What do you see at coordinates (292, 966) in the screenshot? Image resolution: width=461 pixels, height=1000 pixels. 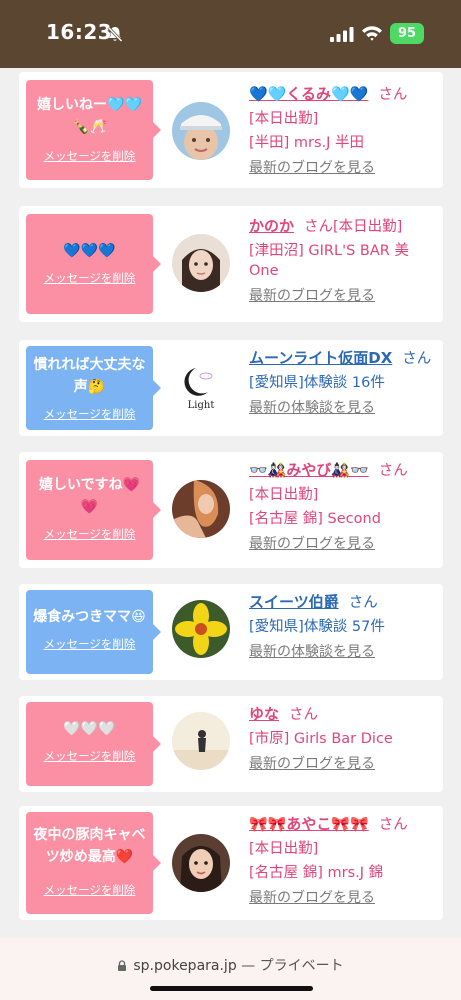 I see `private-label: — プライベート` at bounding box center [292, 966].